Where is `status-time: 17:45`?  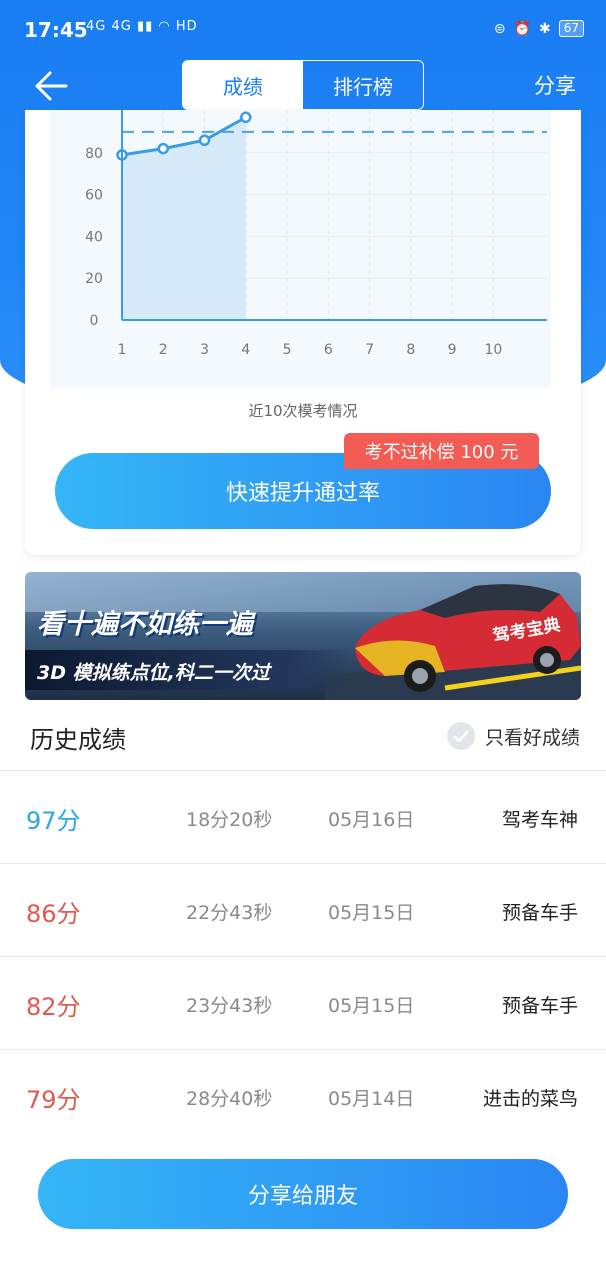
status-time: 17:45 is located at coordinates (56, 30).